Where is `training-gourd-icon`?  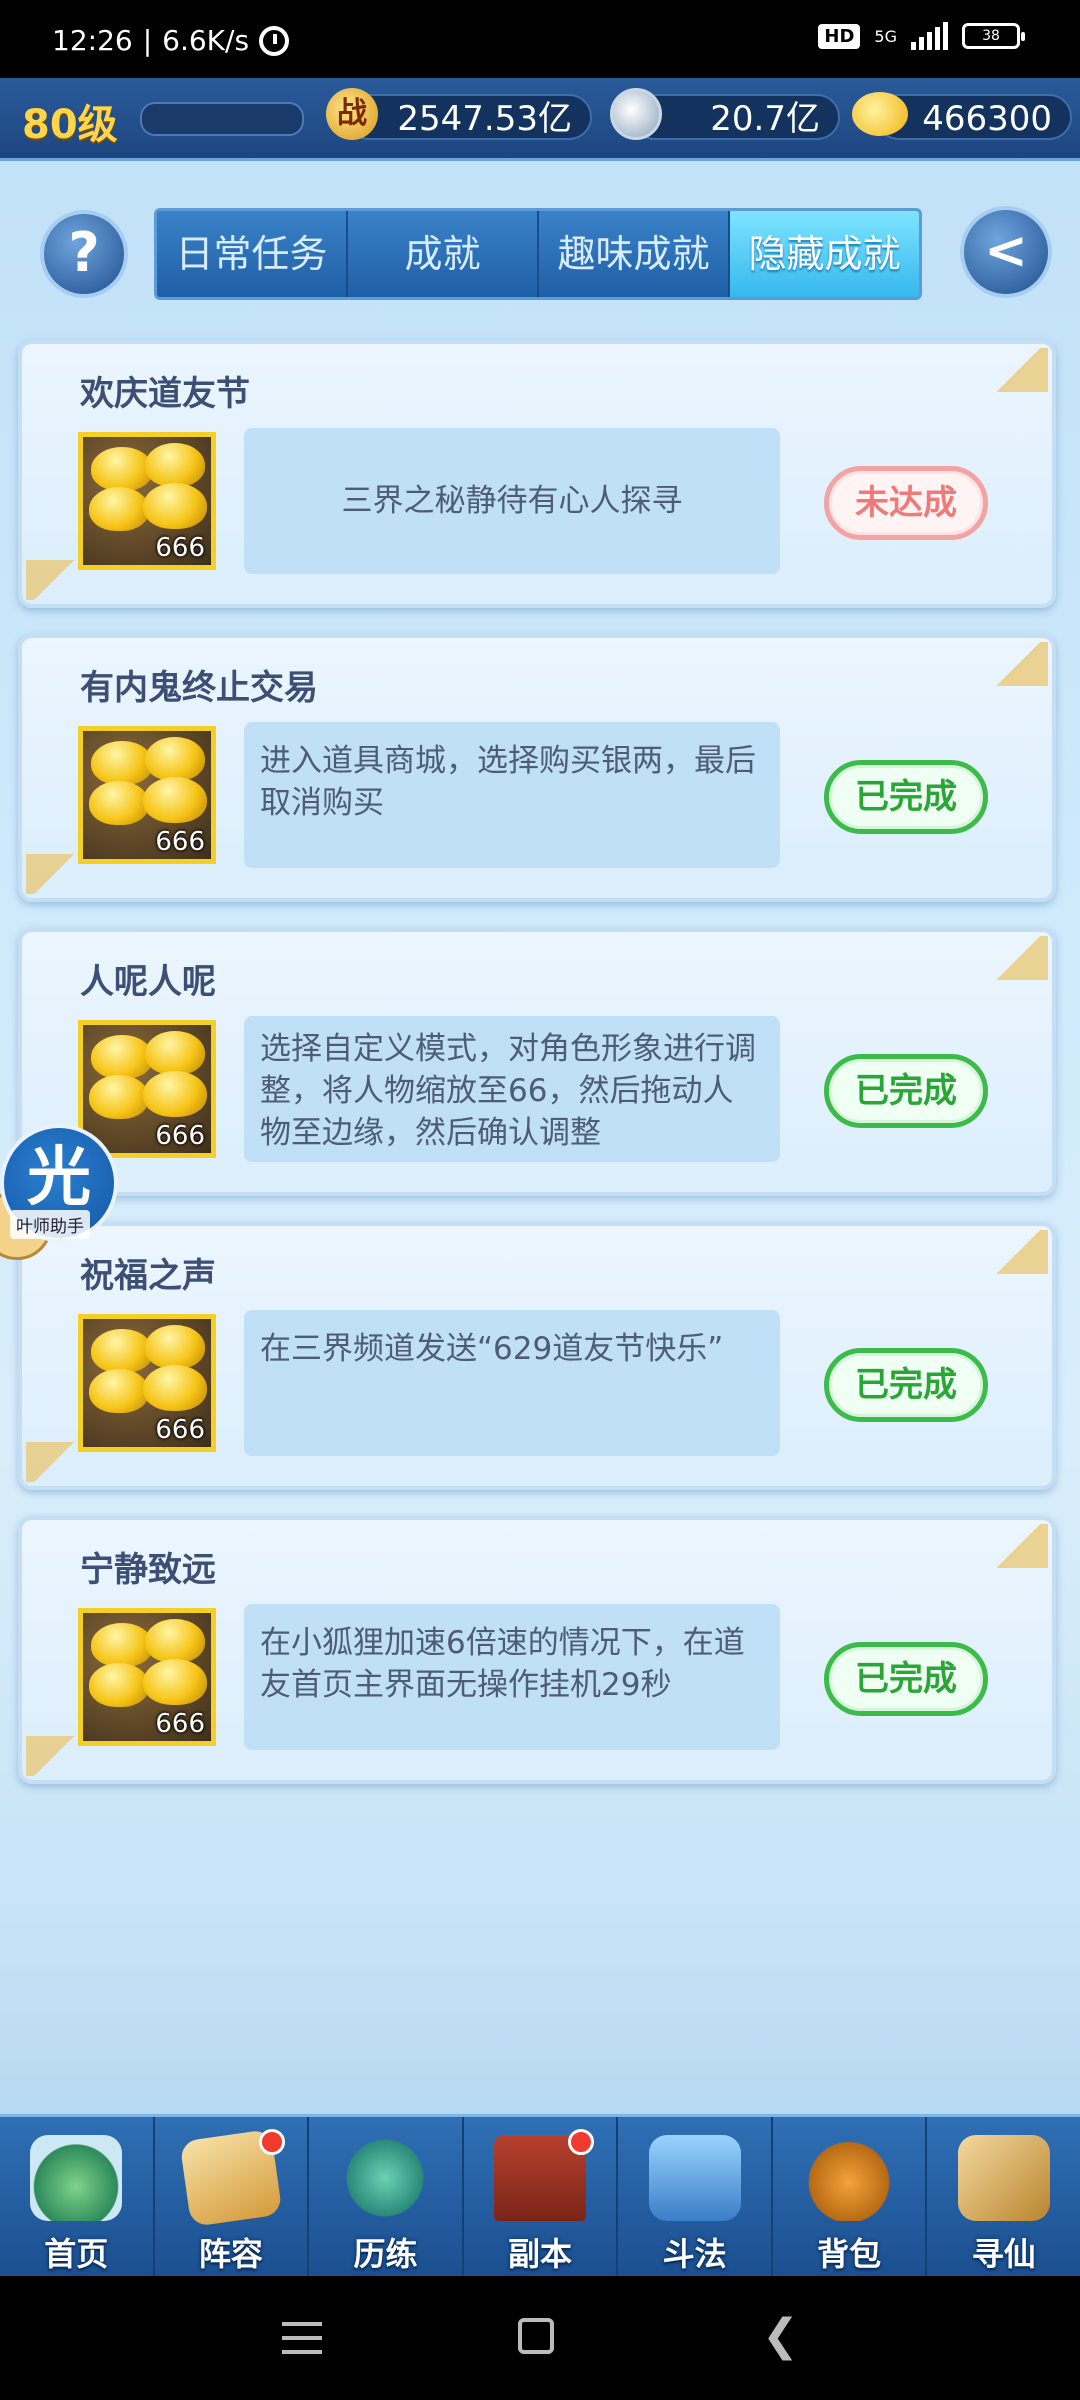
training-gourd-icon is located at coordinates (385, 2178).